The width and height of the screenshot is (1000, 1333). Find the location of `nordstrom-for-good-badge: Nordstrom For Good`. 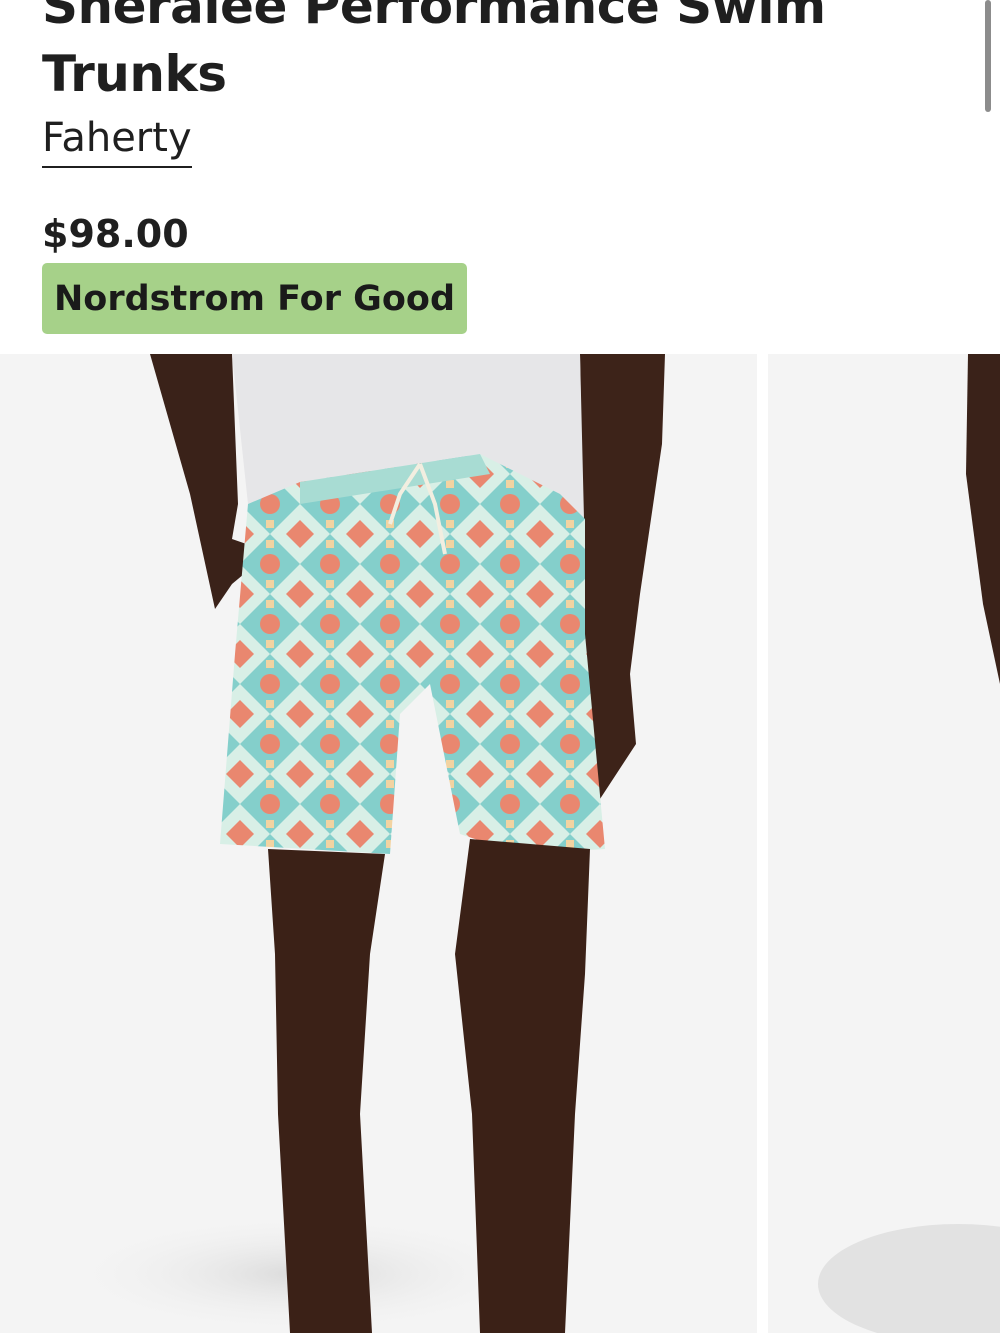

nordstrom-for-good-badge: Nordstrom For Good is located at coordinates (255, 298).